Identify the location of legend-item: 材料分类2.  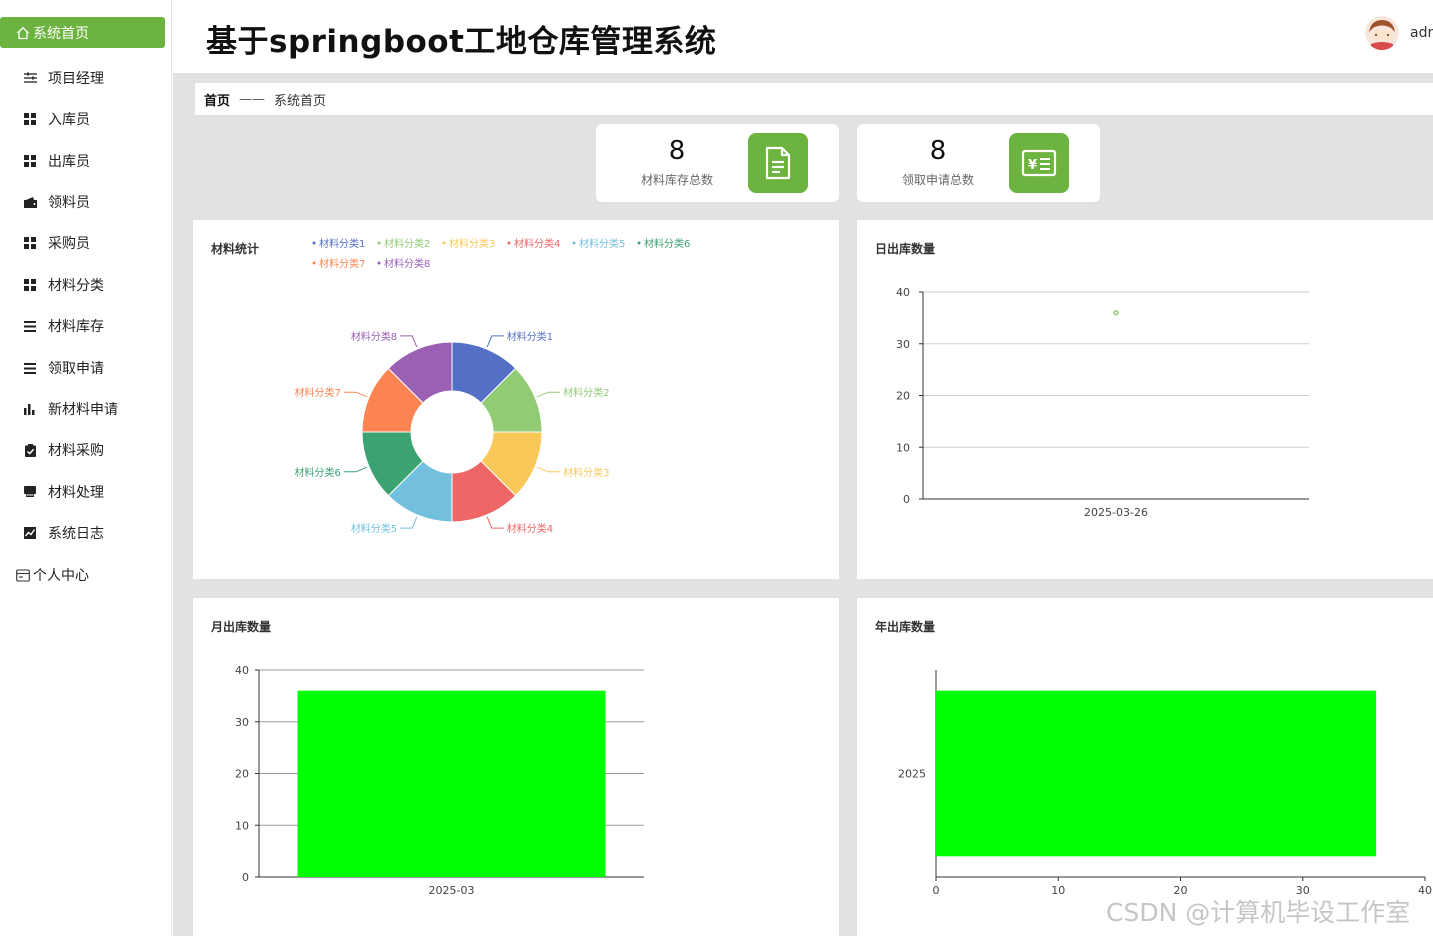
(407, 243).